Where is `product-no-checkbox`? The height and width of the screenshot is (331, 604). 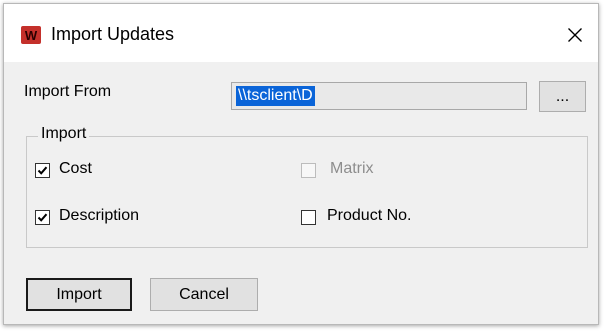 product-no-checkbox is located at coordinates (308, 217).